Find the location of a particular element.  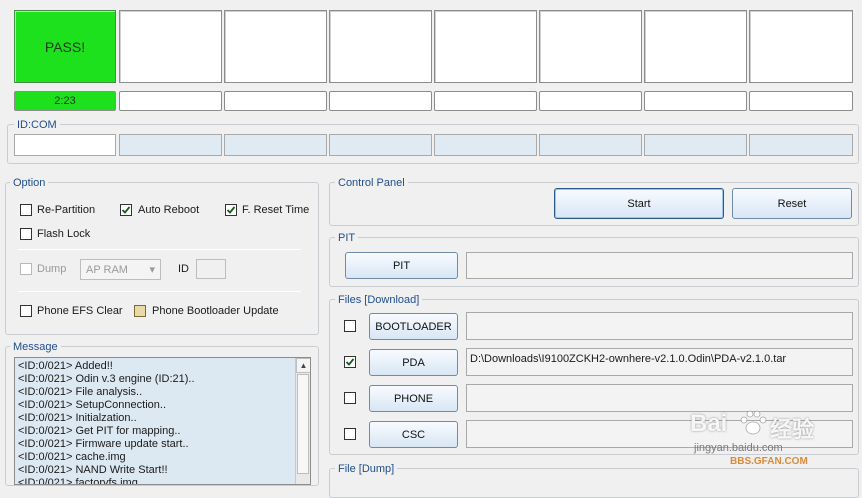

message-title: Message is located at coordinates (35, 347).